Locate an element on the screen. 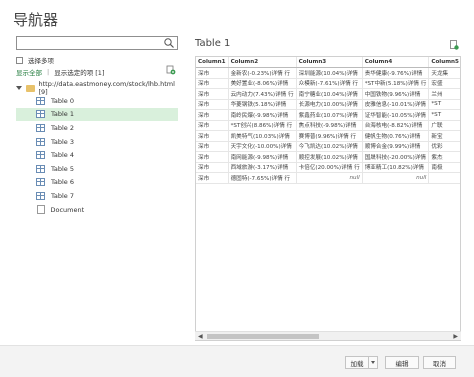 This screenshot has width=474, height=377. filter-row: 显示全部 | 显示选定的项 [1] is located at coordinates (97, 71).